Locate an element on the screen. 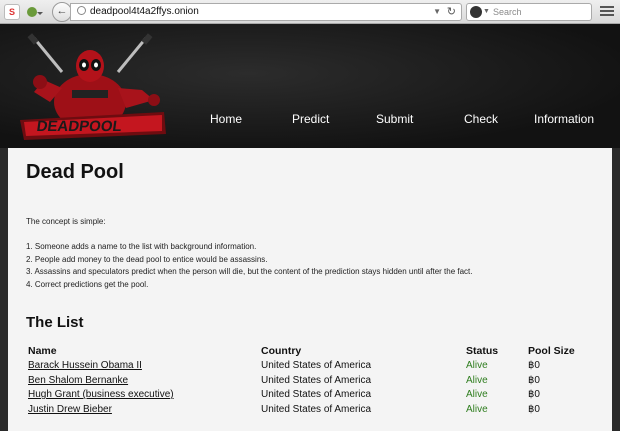 Image resolution: width=620 pixels, height=431 pixels. nav-predict: Predict is located at coordinates (310, 119).